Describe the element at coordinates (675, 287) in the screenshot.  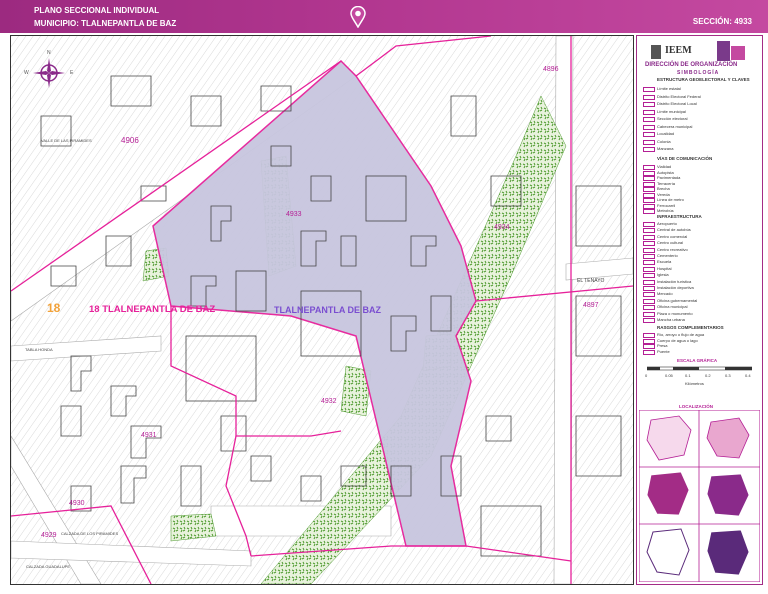
I see `legend-item-label: Instalación deportiva` at that location.